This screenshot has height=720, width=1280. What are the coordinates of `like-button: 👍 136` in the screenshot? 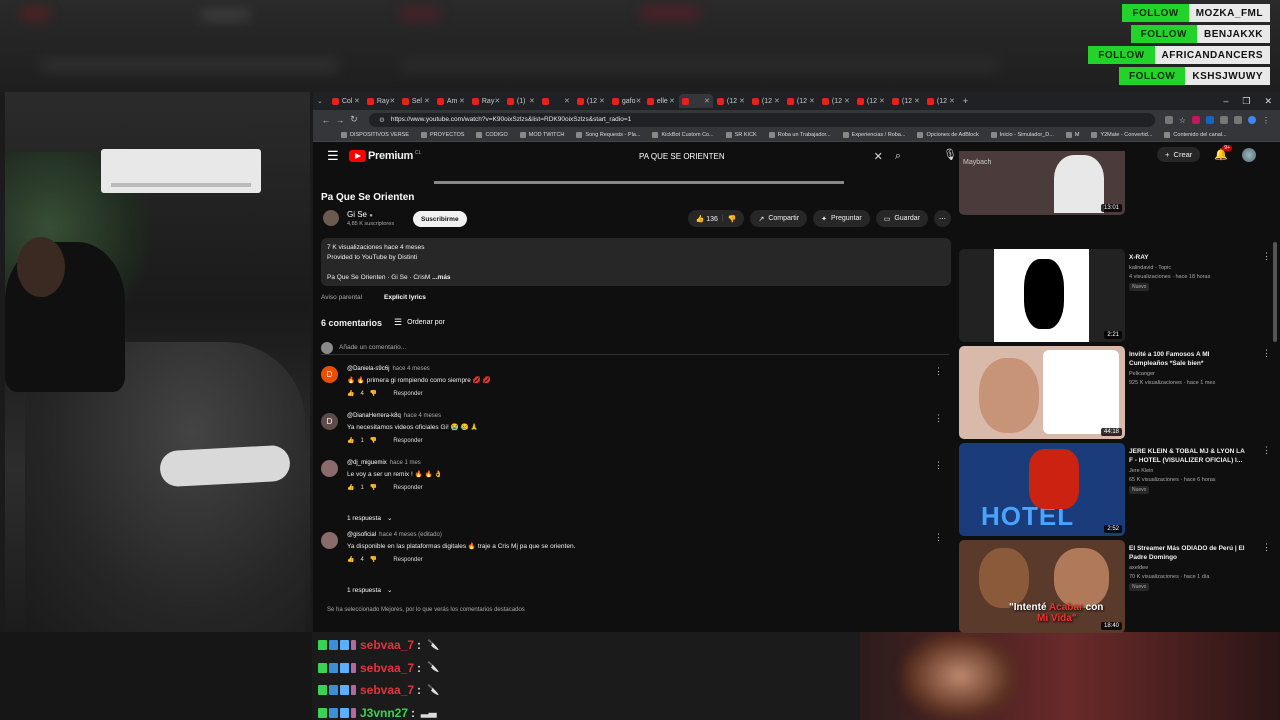 It's located at (707, 219).